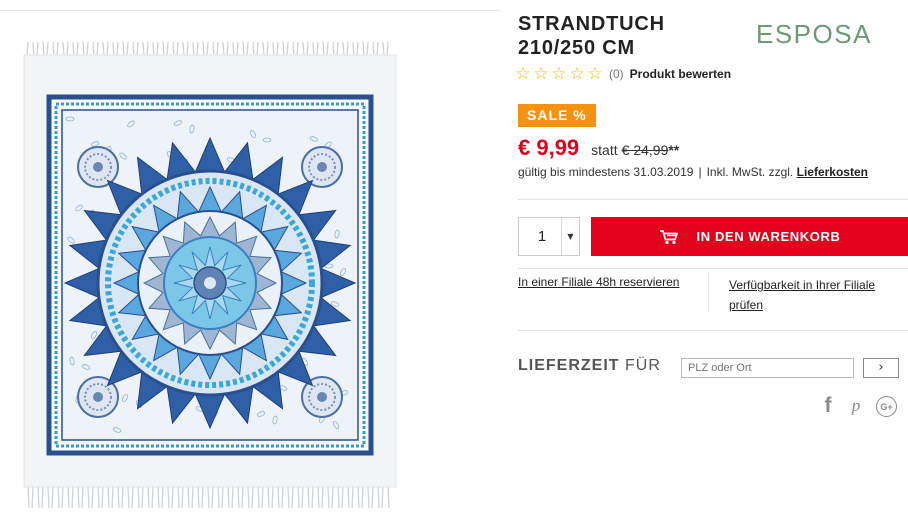  I want to click on shopping-cart-icon, so click(668, 236).